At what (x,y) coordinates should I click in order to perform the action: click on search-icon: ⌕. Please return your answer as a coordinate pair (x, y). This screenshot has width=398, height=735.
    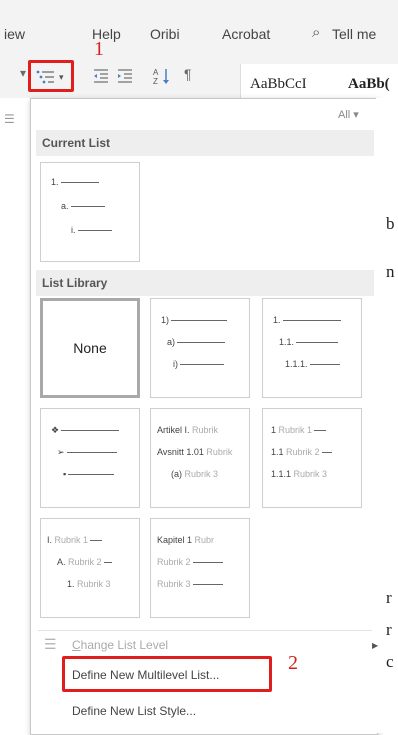
    Looking at the image, I should click on (322, 34).